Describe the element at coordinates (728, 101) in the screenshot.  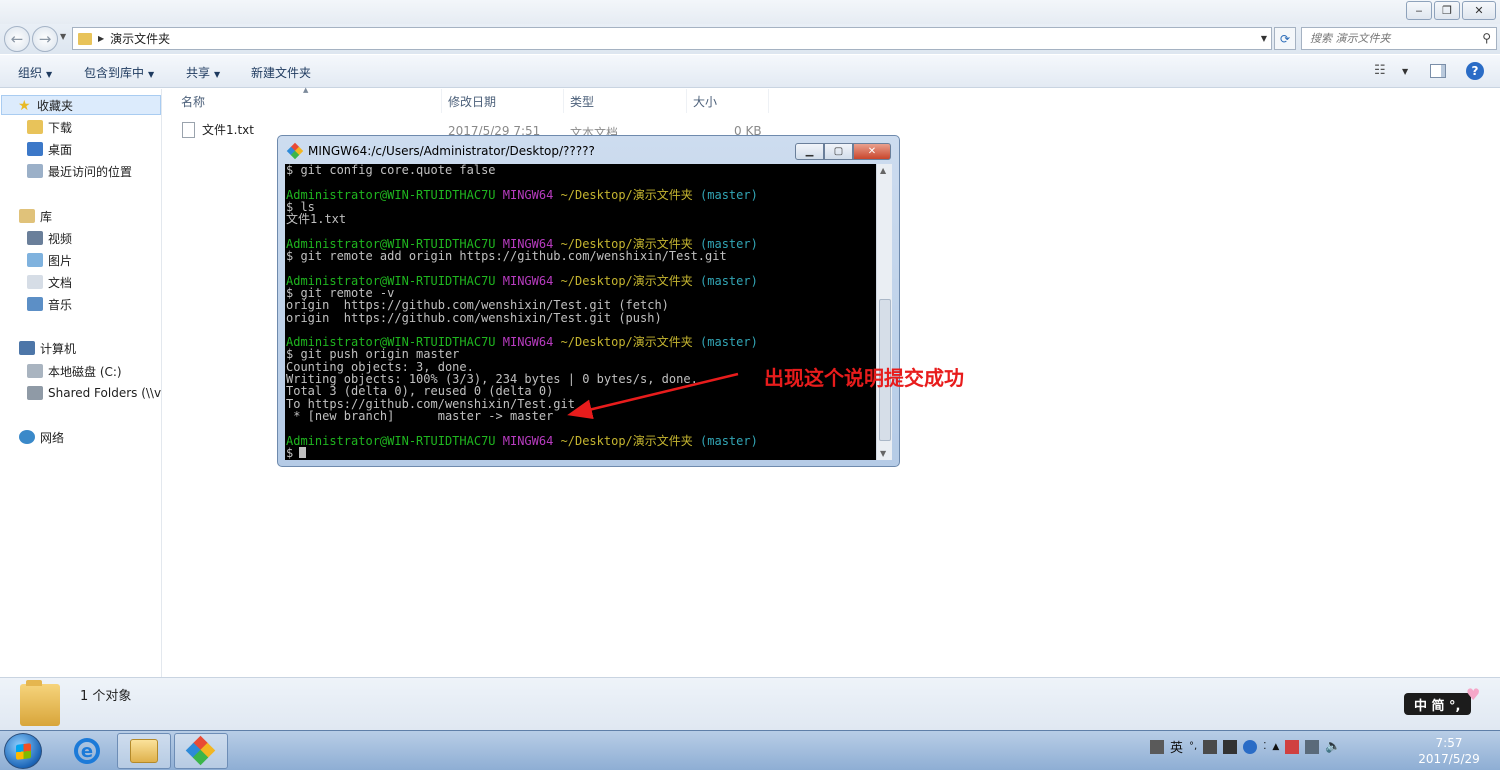
I see `column-header-size: 大小` at that location.